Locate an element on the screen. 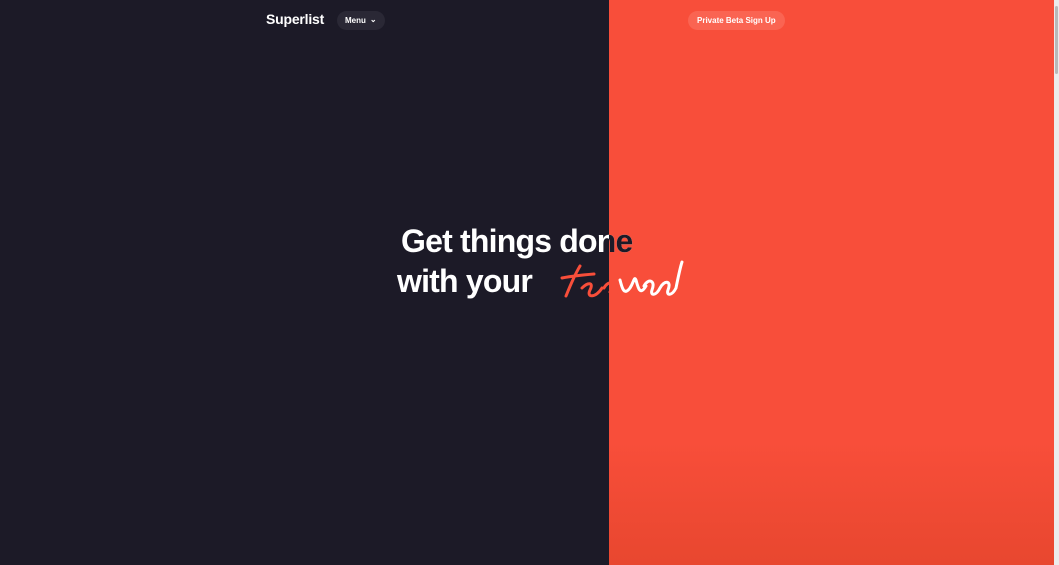 The image size is (1059, 565). scrollbar-thumb is located at coordinates (1056, 40).